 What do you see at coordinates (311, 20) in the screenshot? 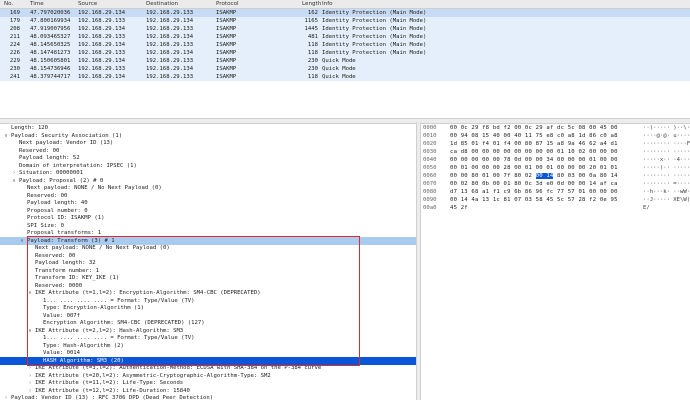
I see `packet-cell-len: 1165` at bounding box center [311, 20].